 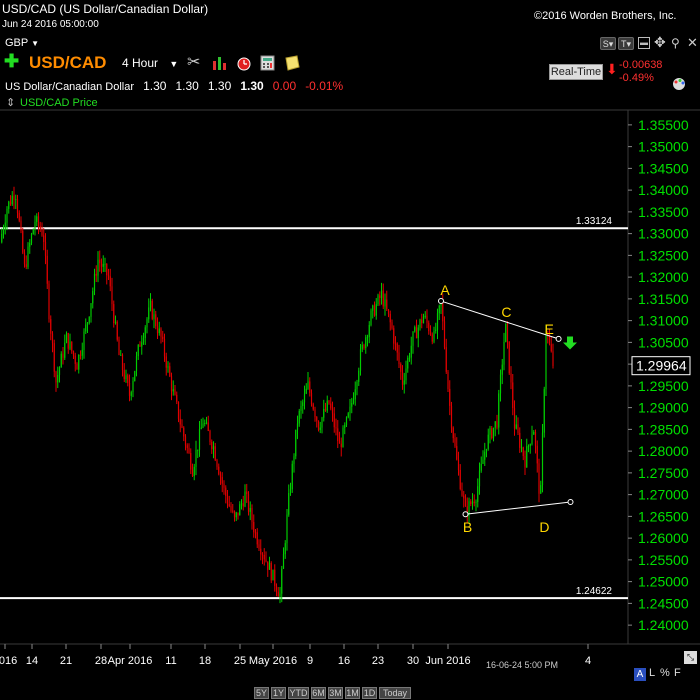 I want to click on range-button-ytd: YTD, so click(x=298, y=693).